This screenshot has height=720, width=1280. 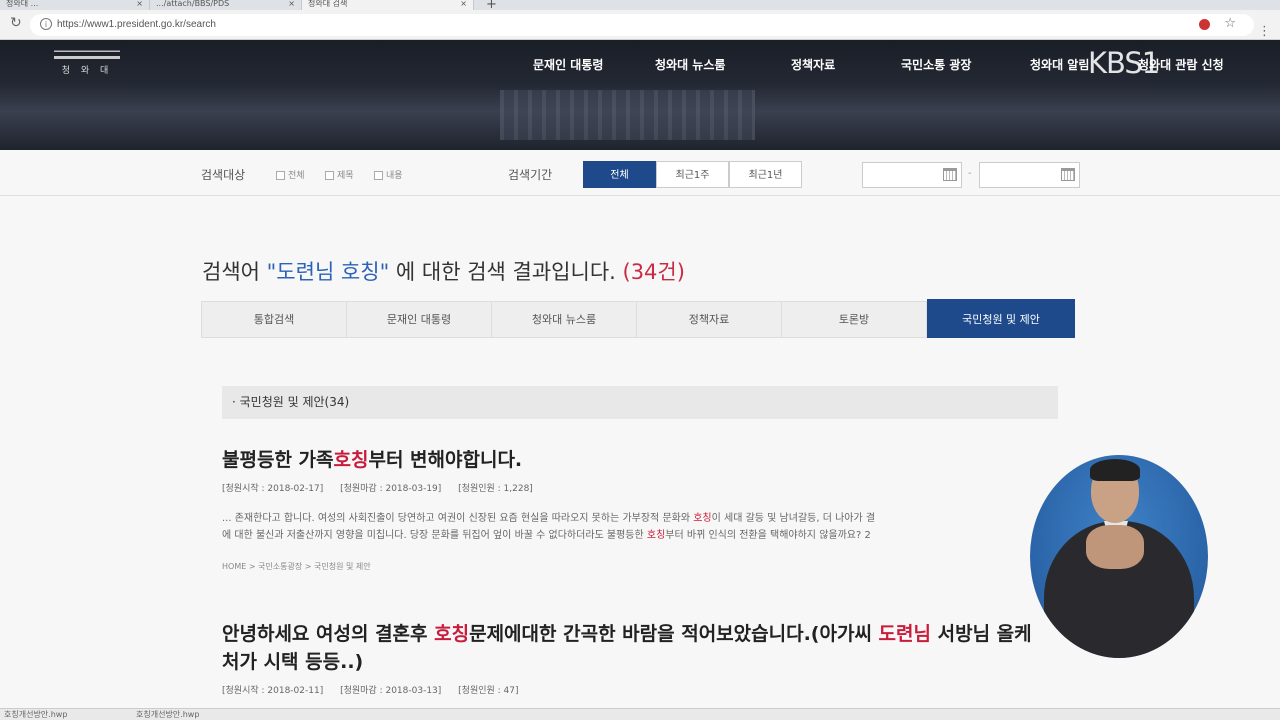 What do you see at coordinates (293, 662) in the screenshot?
I see `title-text: 처가 시택 등등..)` at bounding box center [293, 662].